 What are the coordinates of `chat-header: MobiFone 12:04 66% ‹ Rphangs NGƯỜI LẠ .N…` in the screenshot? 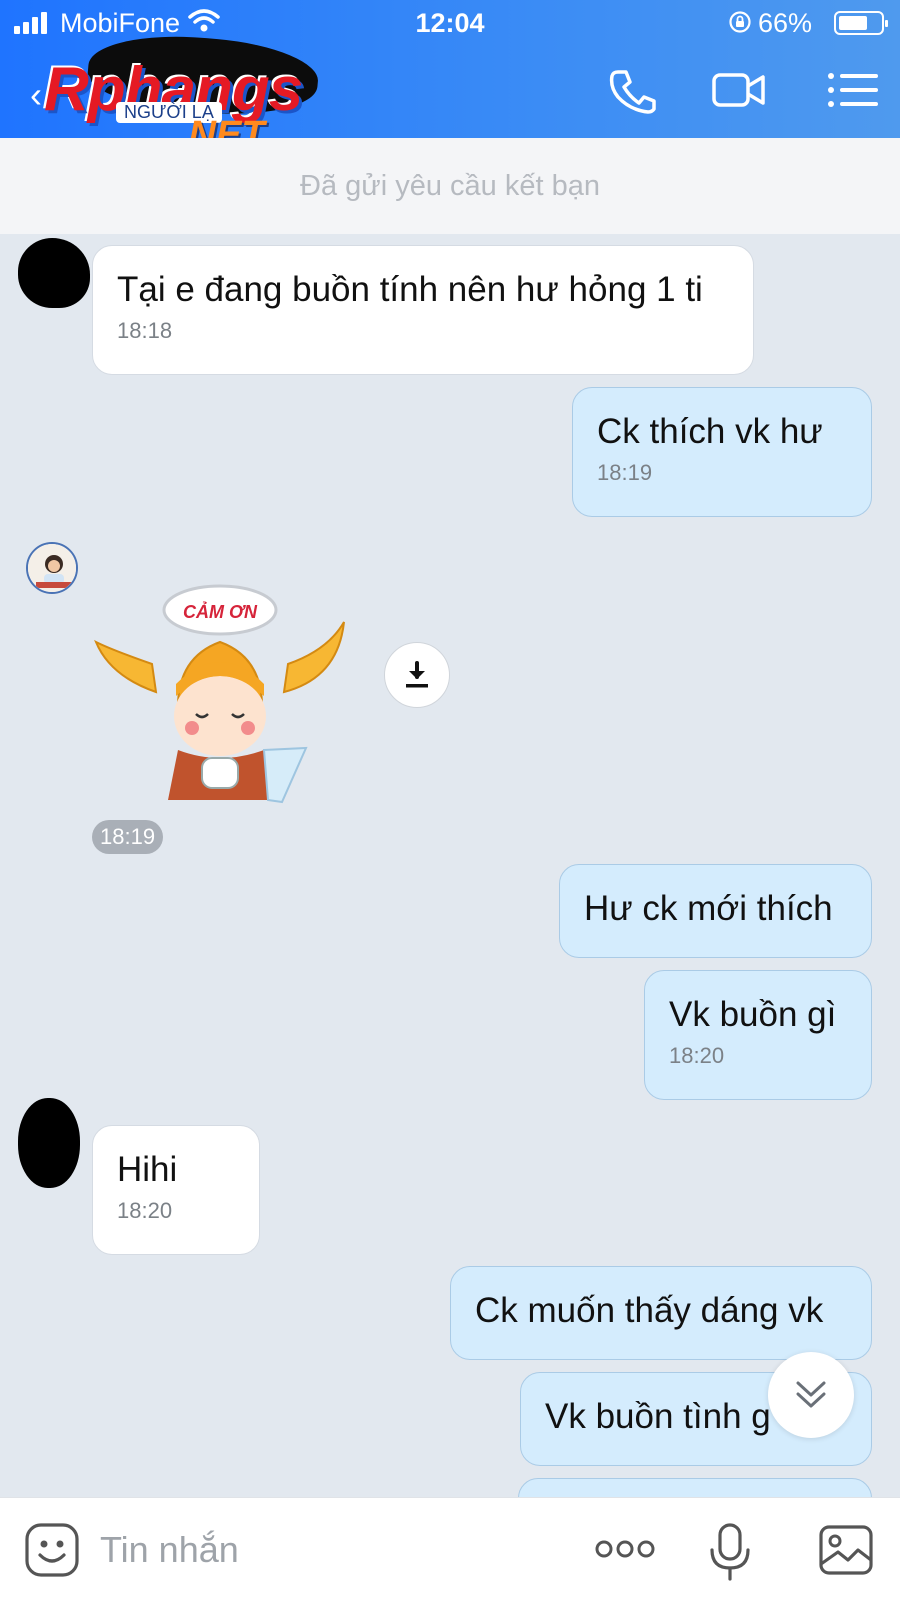 It's located at (450, 78).